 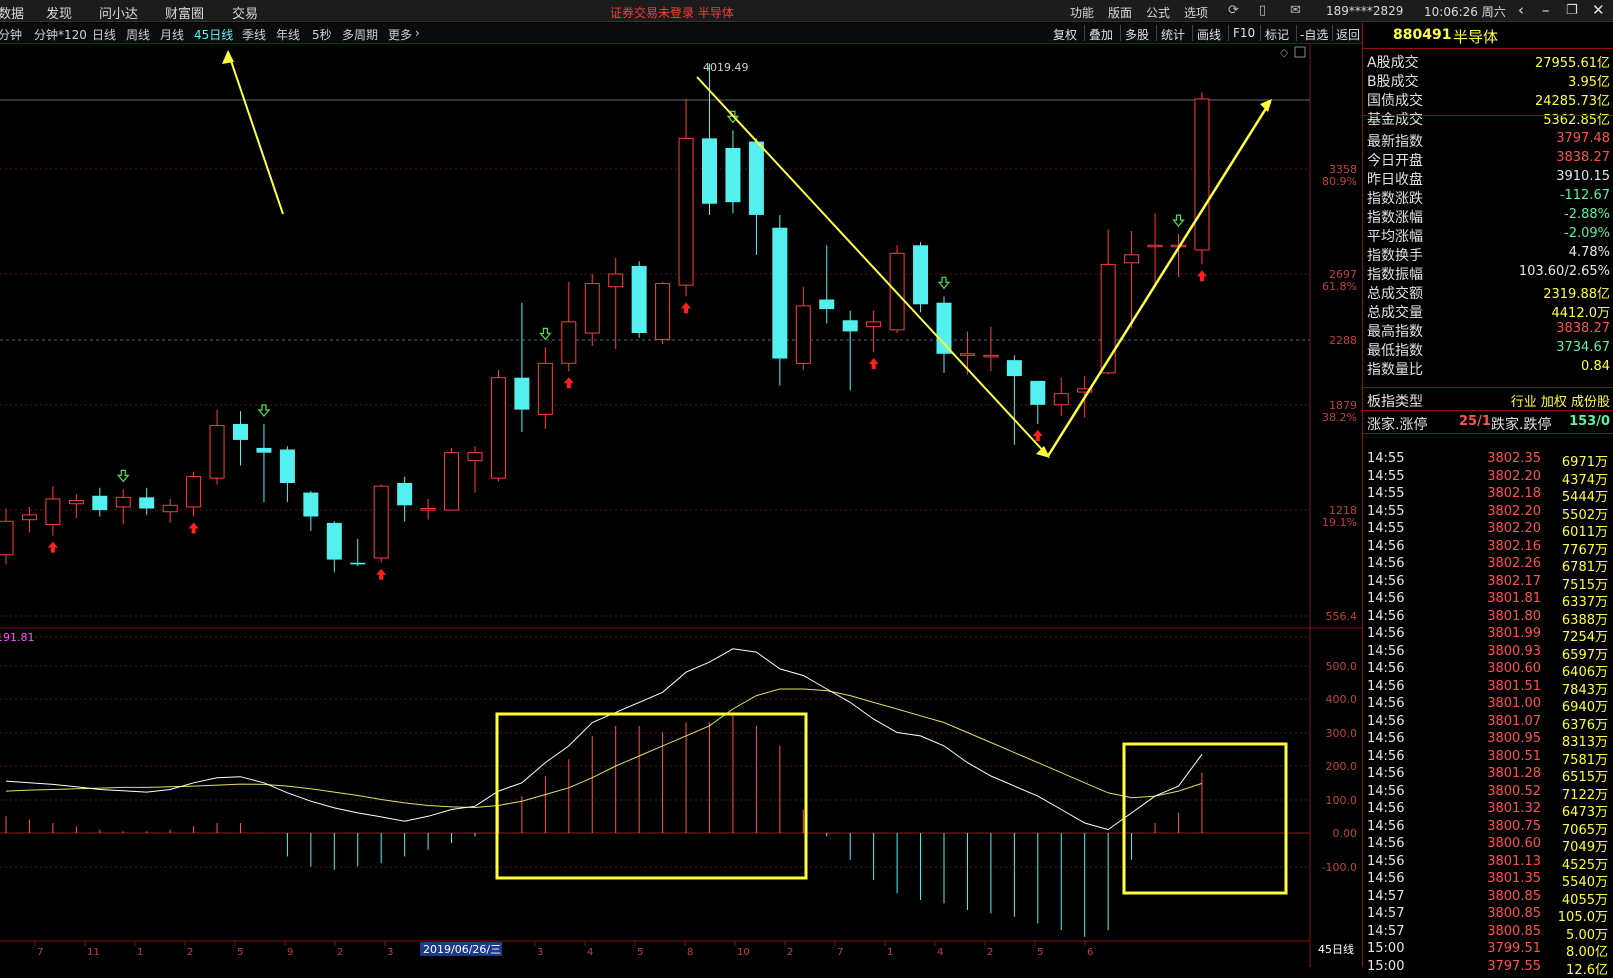 What do you see at coordinates (1314, 34) in the screenshot?
I see `tool-watchlist: -自选` at bounding box center [1314, 34].